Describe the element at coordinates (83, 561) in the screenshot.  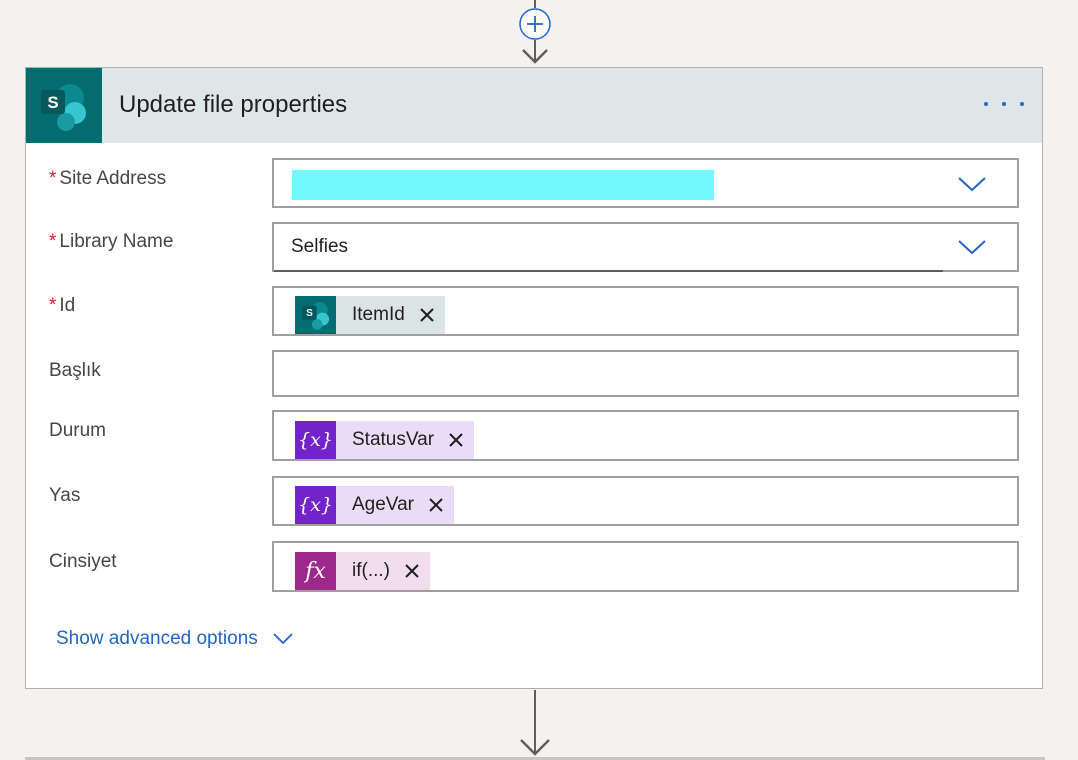
I see `cinsiyet-label: Cinsiyet` at that location.